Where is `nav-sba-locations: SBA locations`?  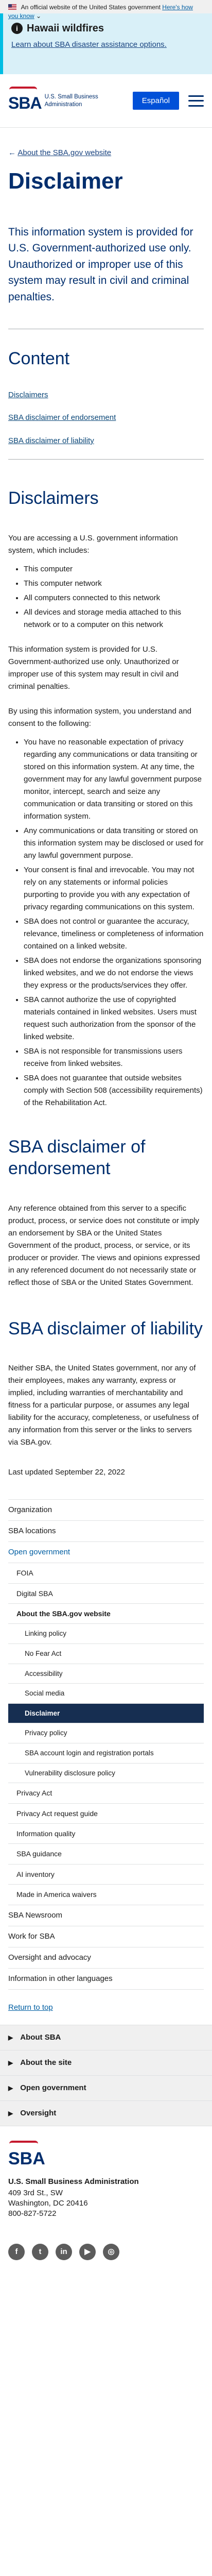 nav-sba-locations: SBA locations is located at coordinates (106, 1532).